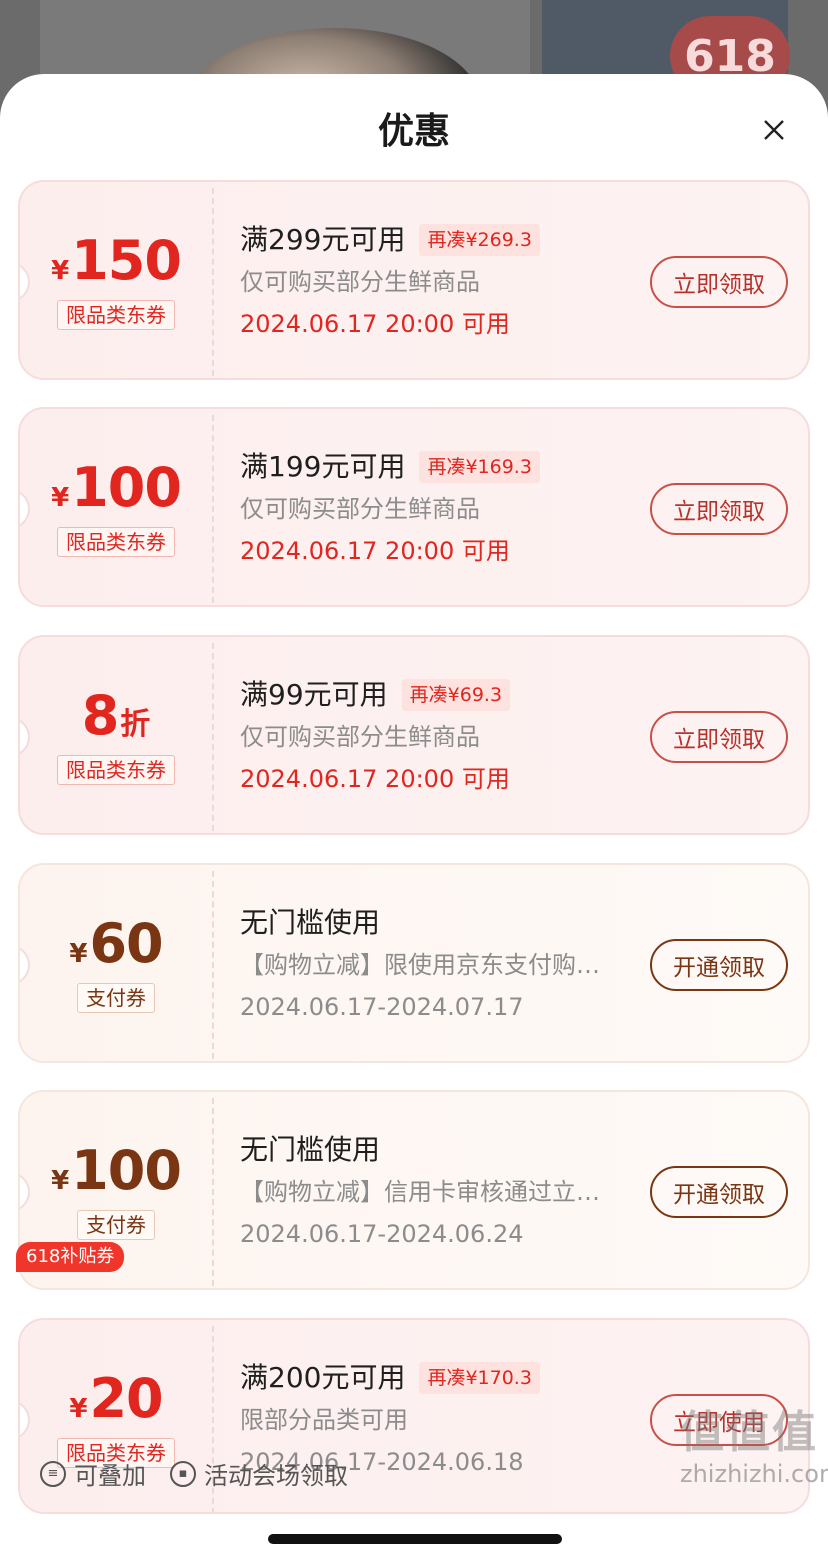  What do you see at coordinates (276, 1476) in the screenshot?
I see `legend-venue-label: 活动会场领取` at bounding box center [276, 1476].